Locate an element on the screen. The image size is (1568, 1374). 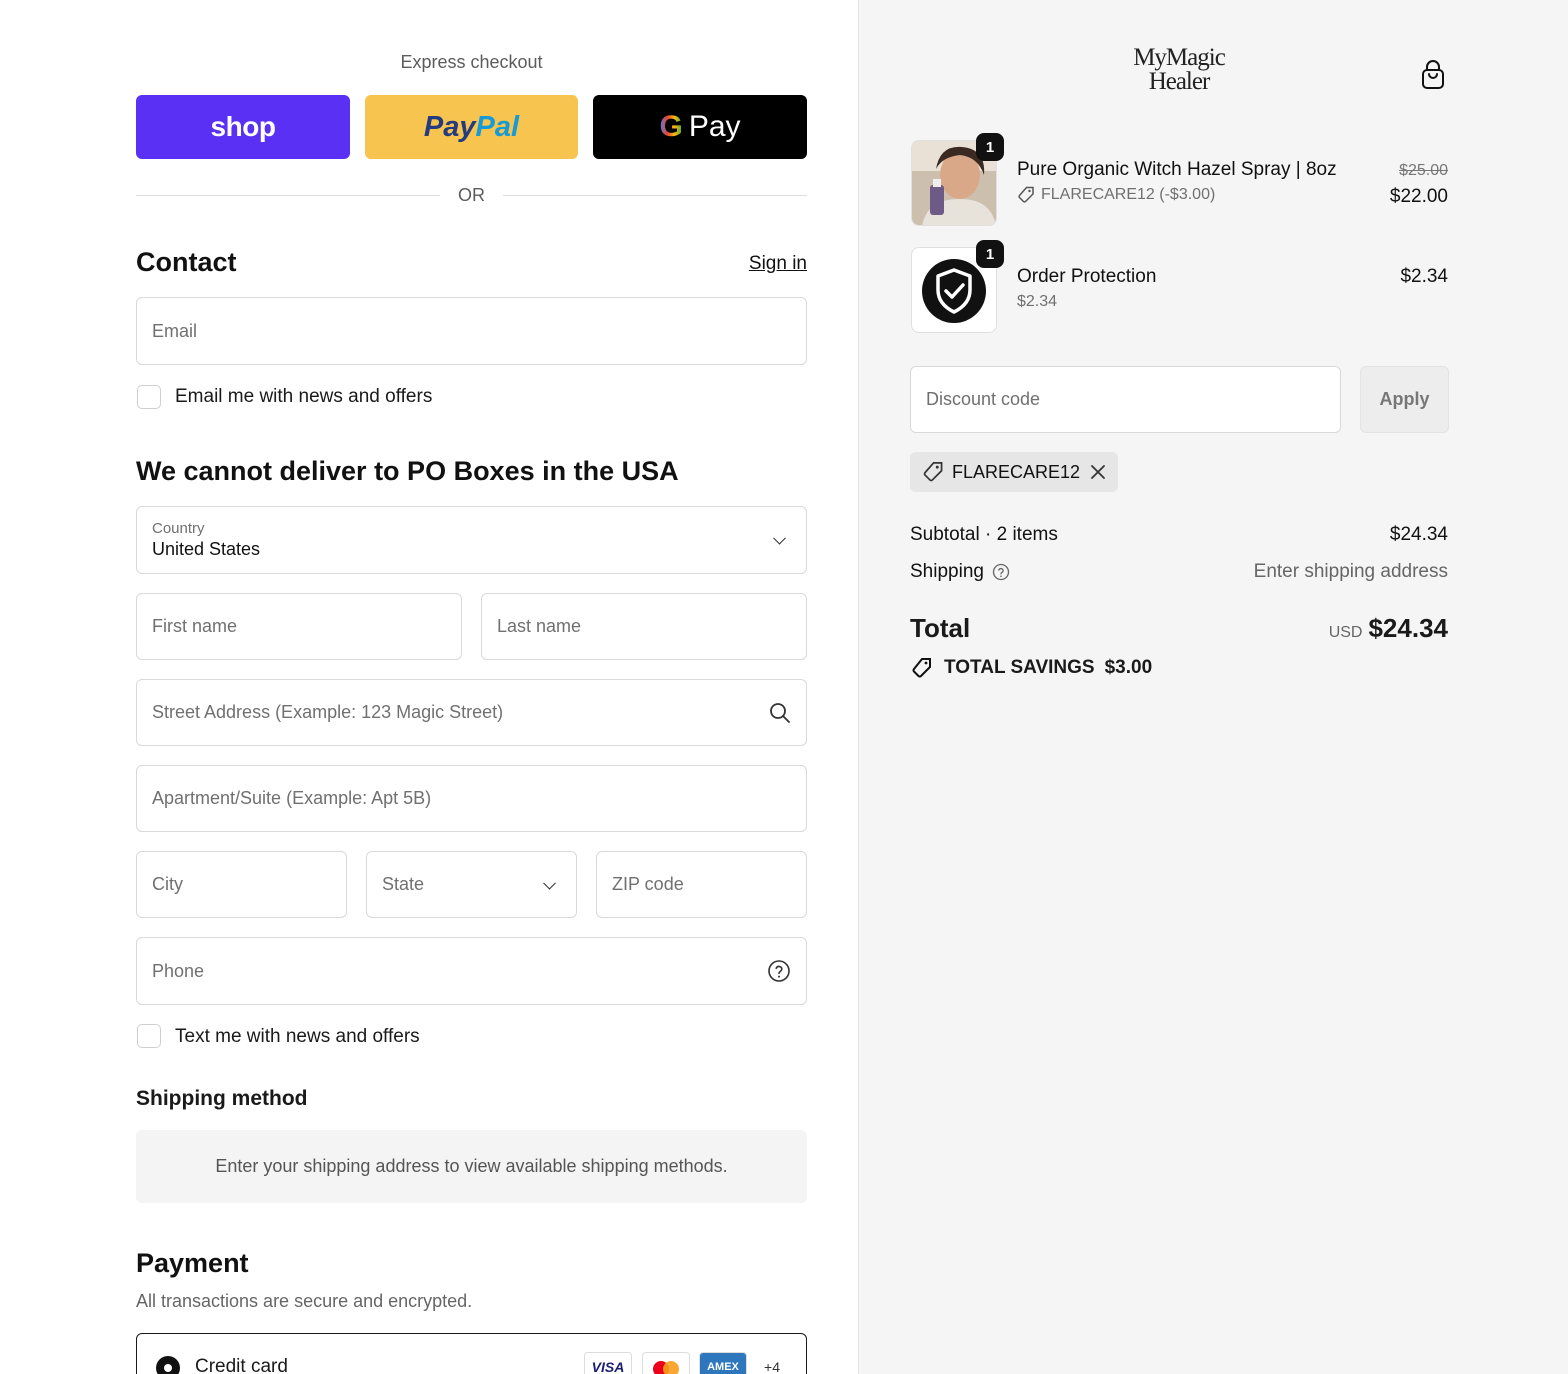
total-amount: USD $24.34 is located at coordinates (1388, 628).